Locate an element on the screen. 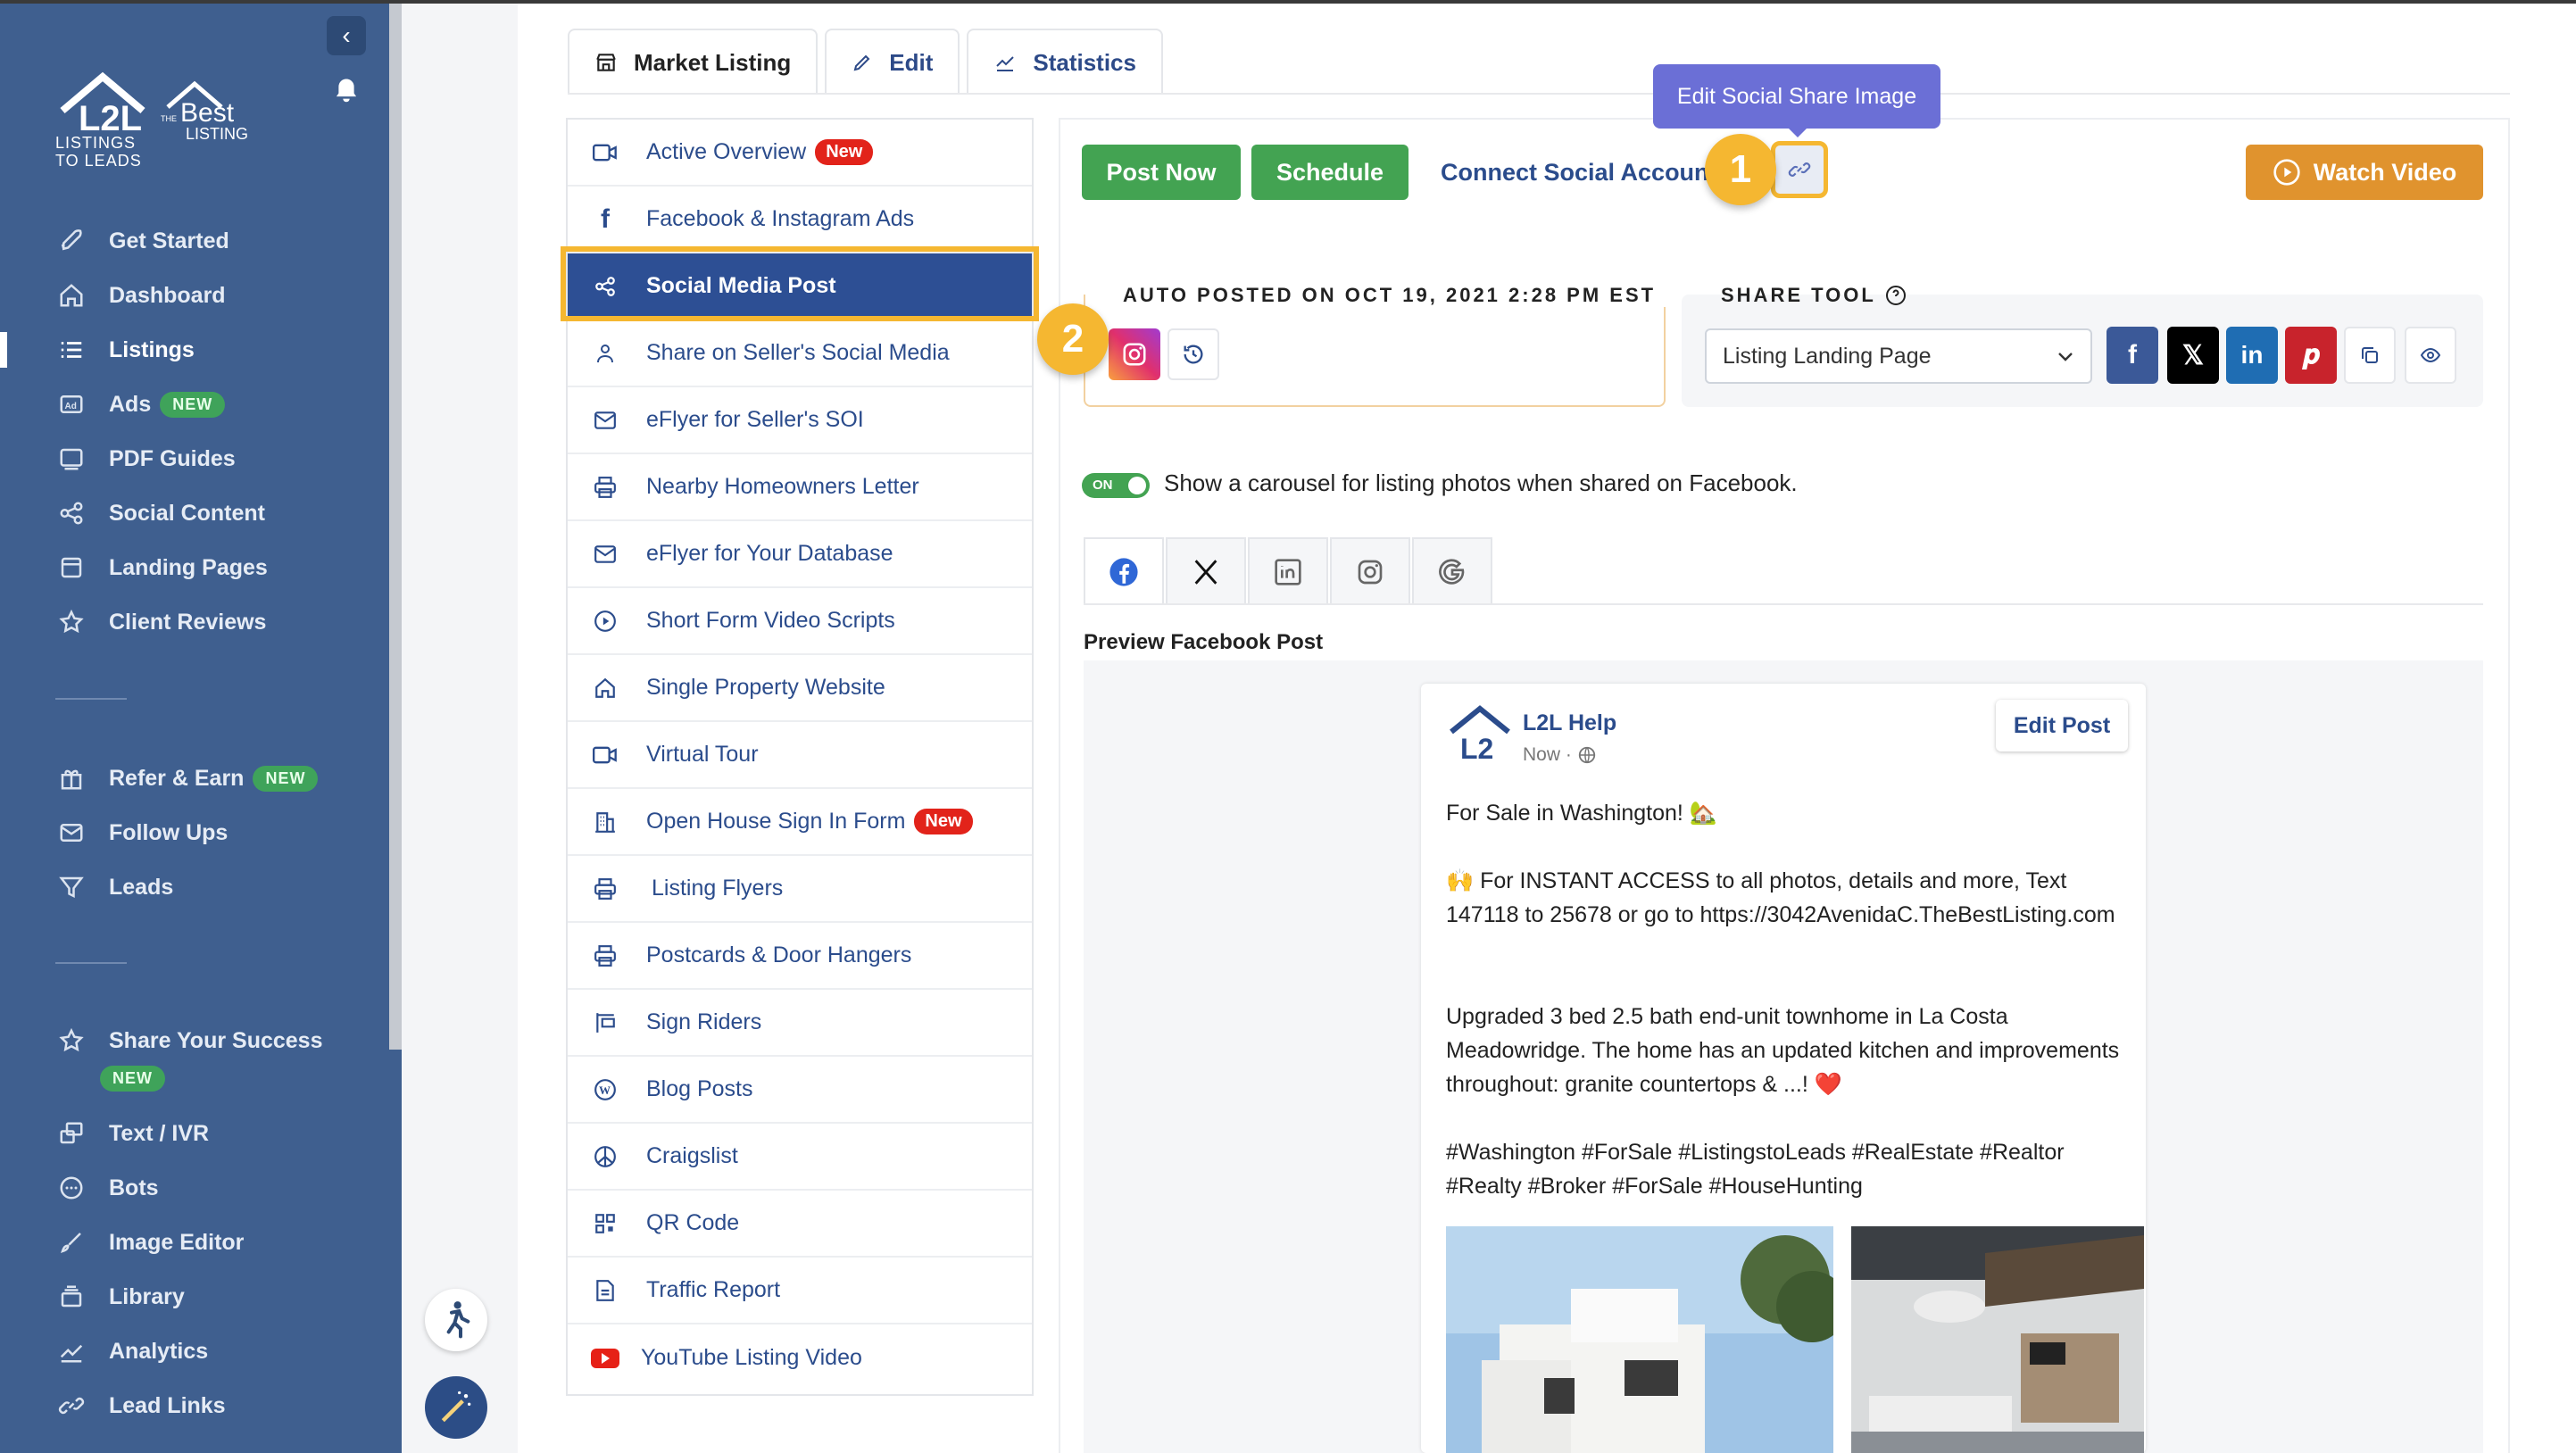  sidebar-item-landing-pages: Landing Pages is located at coordinates (162, 567).